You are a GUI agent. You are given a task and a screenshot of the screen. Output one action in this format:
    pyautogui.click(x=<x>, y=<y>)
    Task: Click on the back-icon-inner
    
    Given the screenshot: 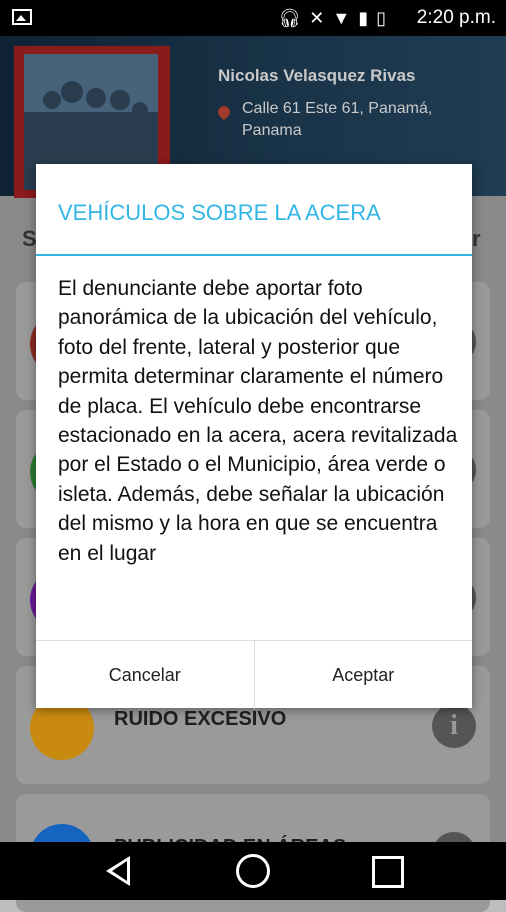 What is the action you would take?
    pyautogui.click(x=119, y=871)
    